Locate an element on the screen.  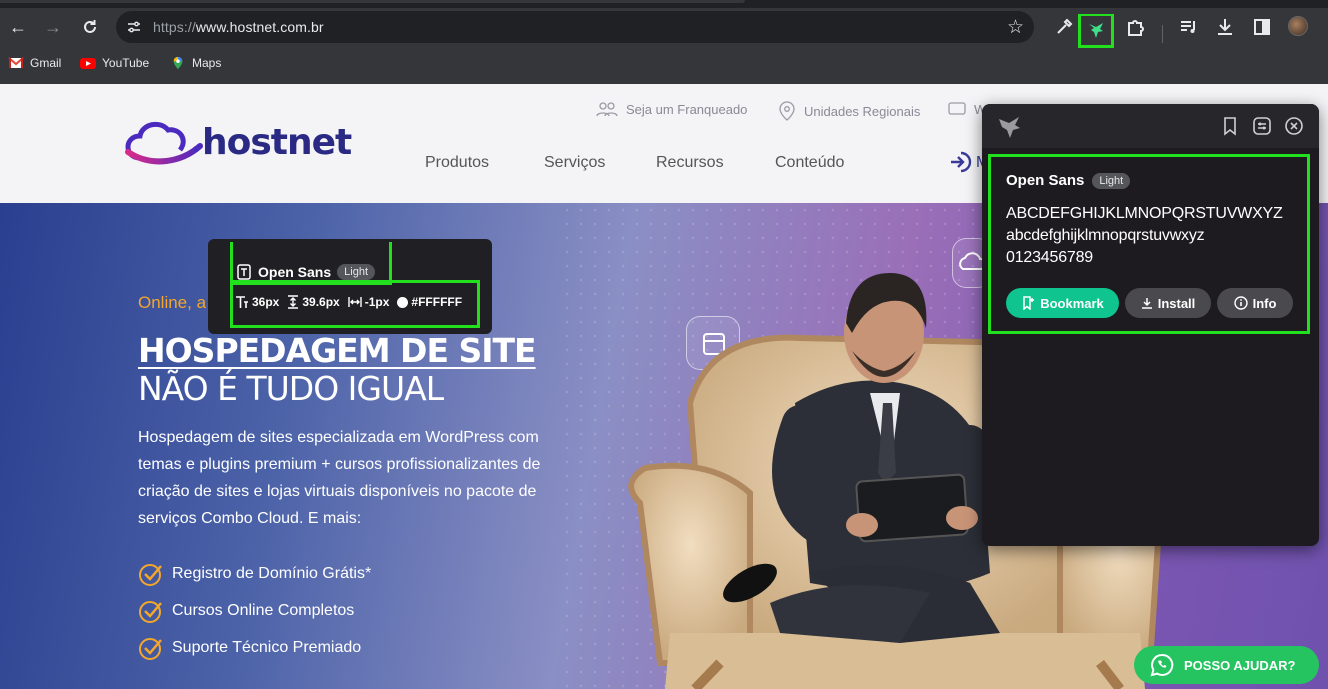
letter-spacing-icon is located at coordinates (355, 302).